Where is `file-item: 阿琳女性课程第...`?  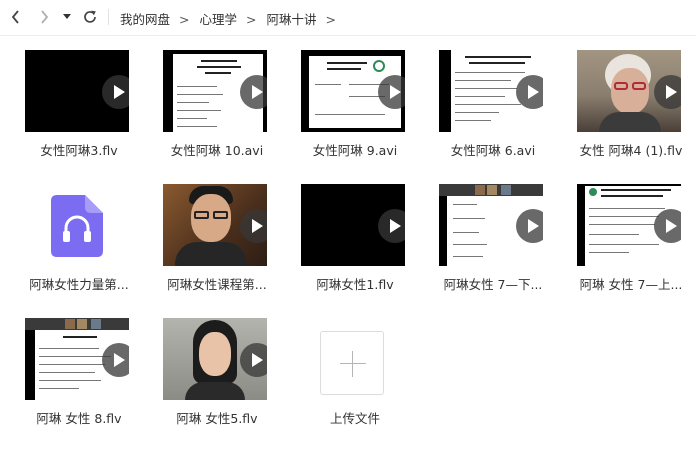
file-item: 阿琳女性课程第... is located at coordinates (209, 234).